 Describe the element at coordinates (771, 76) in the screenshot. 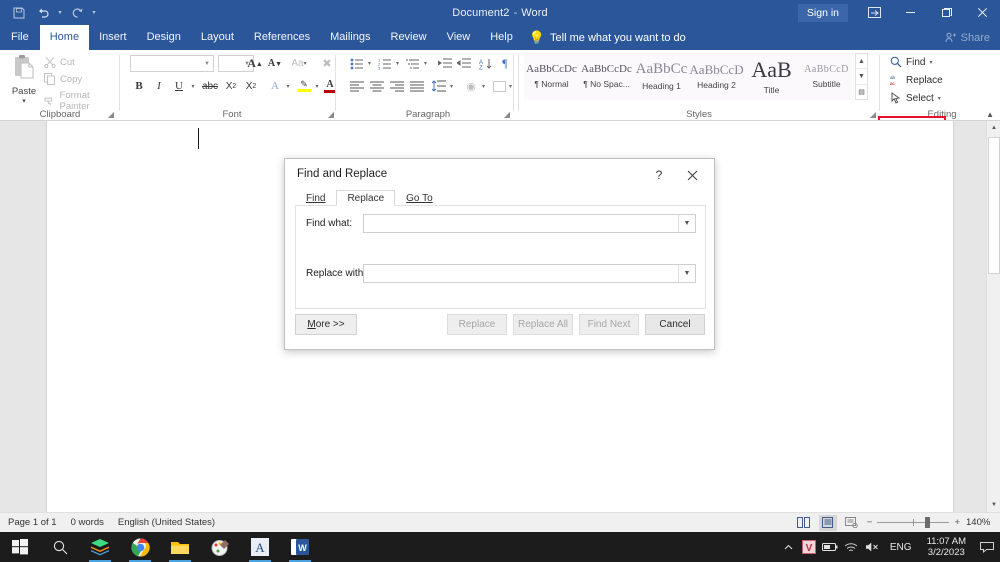

I see `style-title: AaB Title` at that location.